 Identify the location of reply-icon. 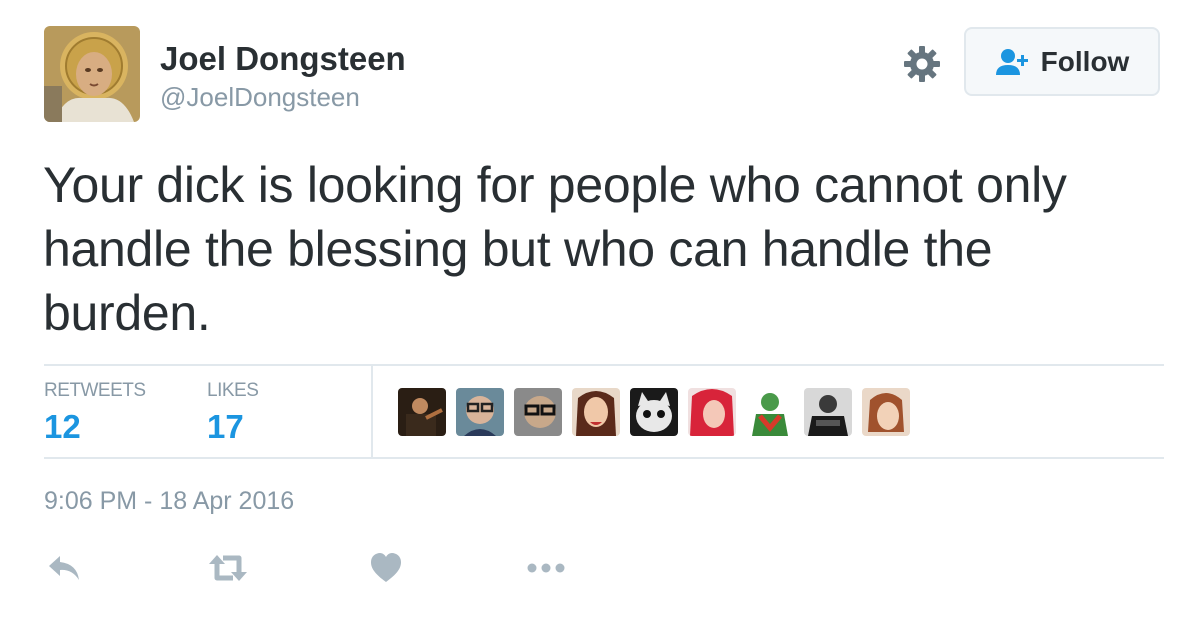
(64, 570).